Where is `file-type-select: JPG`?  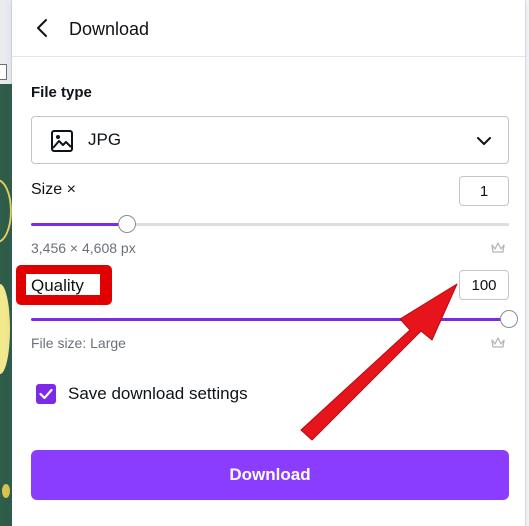
file-type-select: JPG is located at coordinates (270, 140).